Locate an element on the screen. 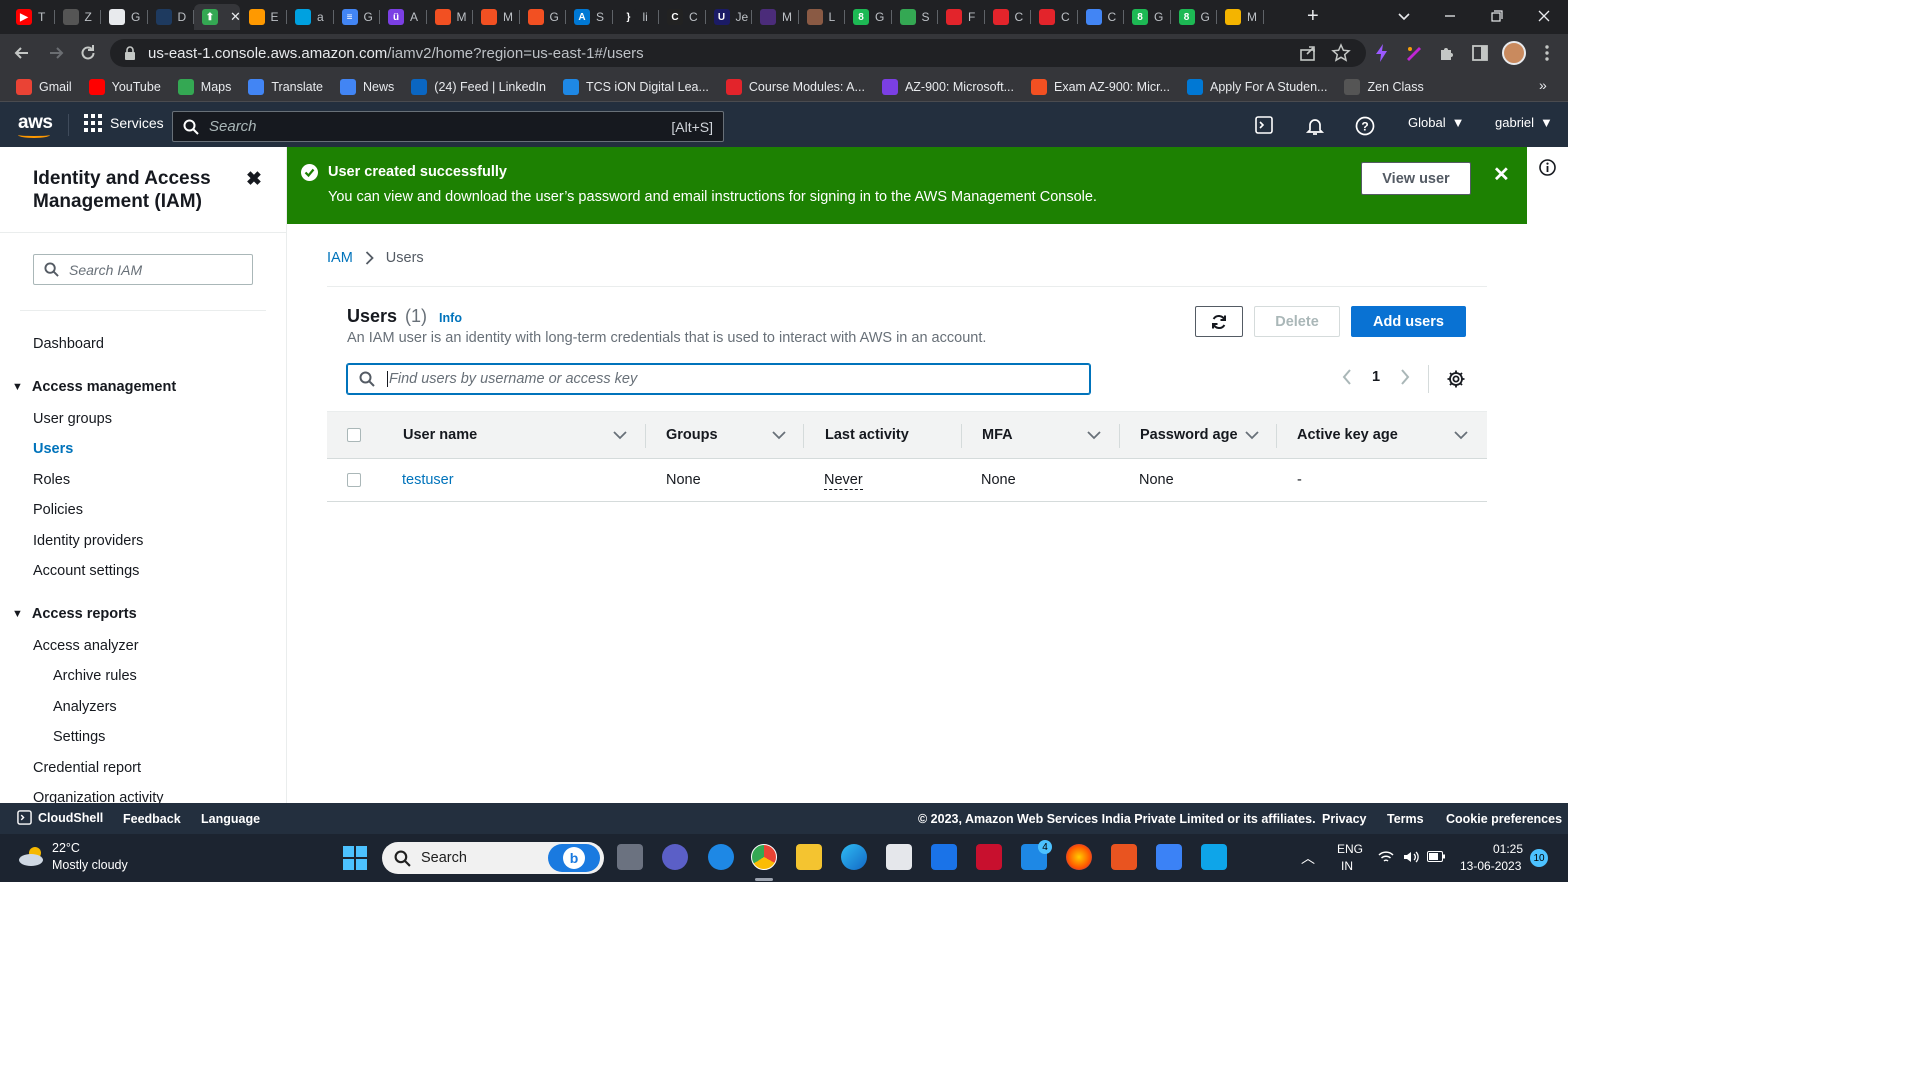  chevron-right-icon is located at coordinates (1405, 377).